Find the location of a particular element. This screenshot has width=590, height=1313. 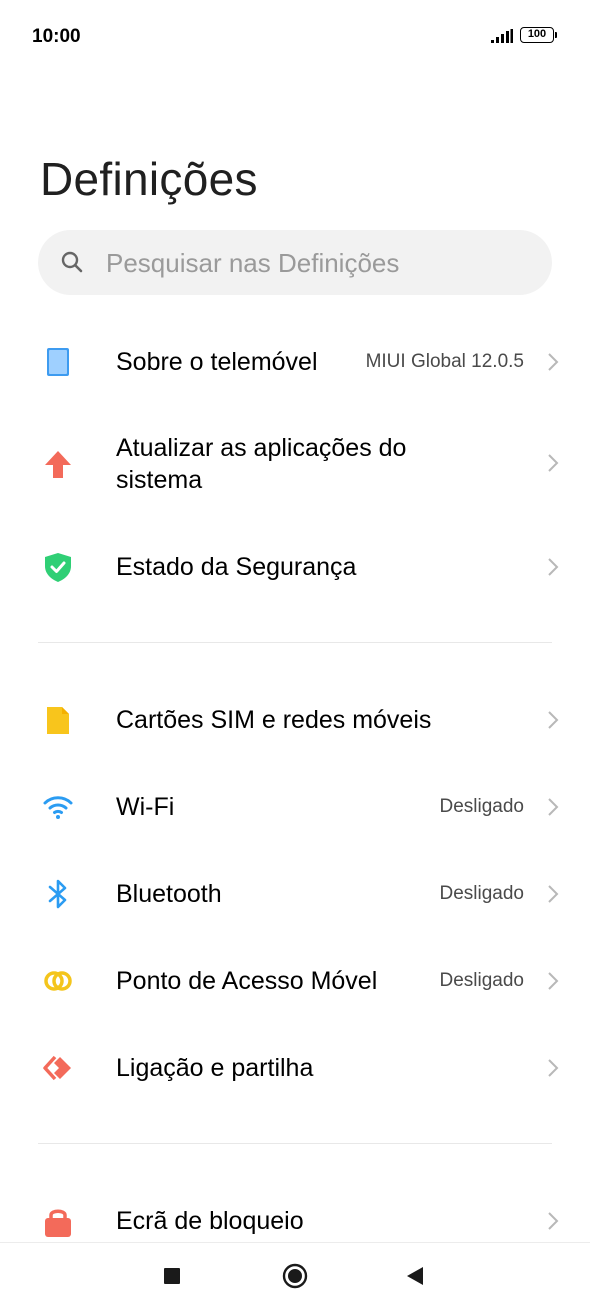

settings-item-label: Sobre o telemóvel is located at coordinates (217, 362).